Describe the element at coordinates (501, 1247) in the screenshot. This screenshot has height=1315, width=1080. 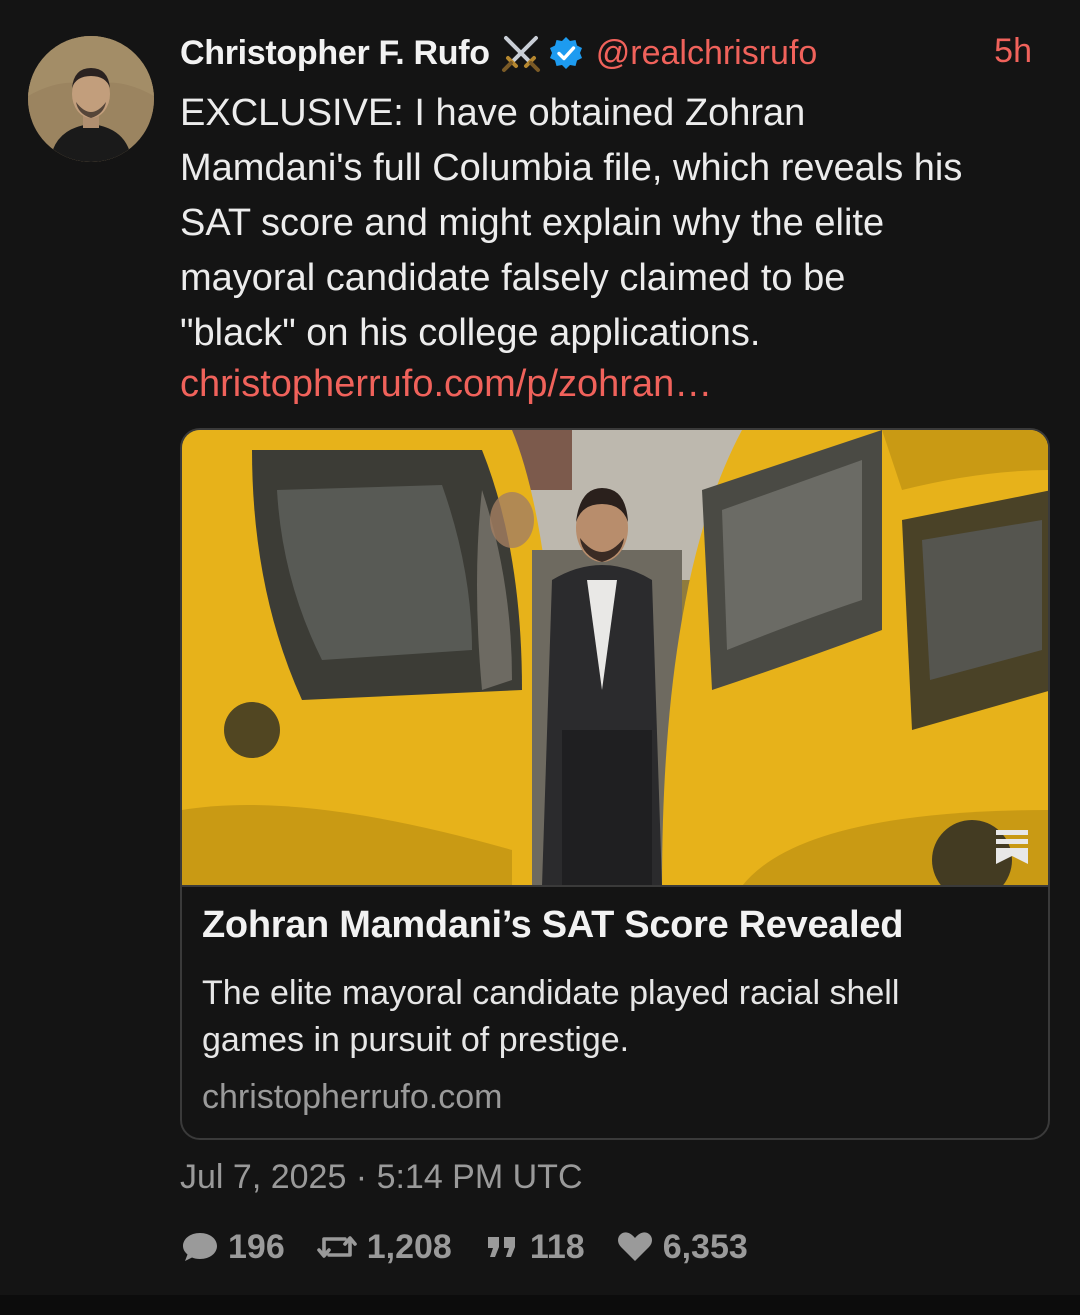
I see `quote-icon` at that location.